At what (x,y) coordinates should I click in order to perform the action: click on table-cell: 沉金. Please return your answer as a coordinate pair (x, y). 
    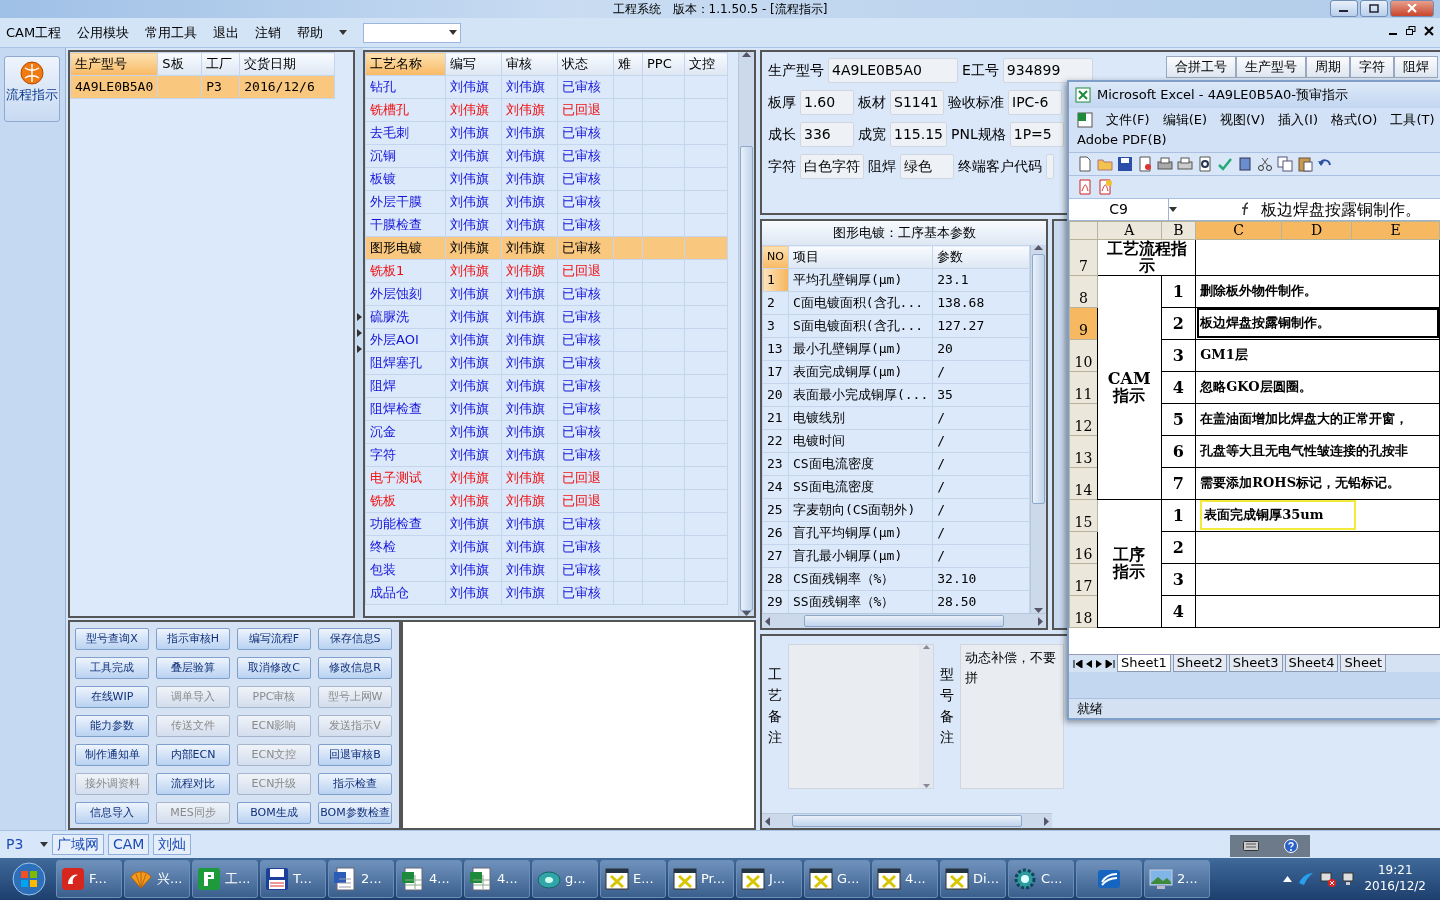
    Looking at the image, I should click on (405, 432).